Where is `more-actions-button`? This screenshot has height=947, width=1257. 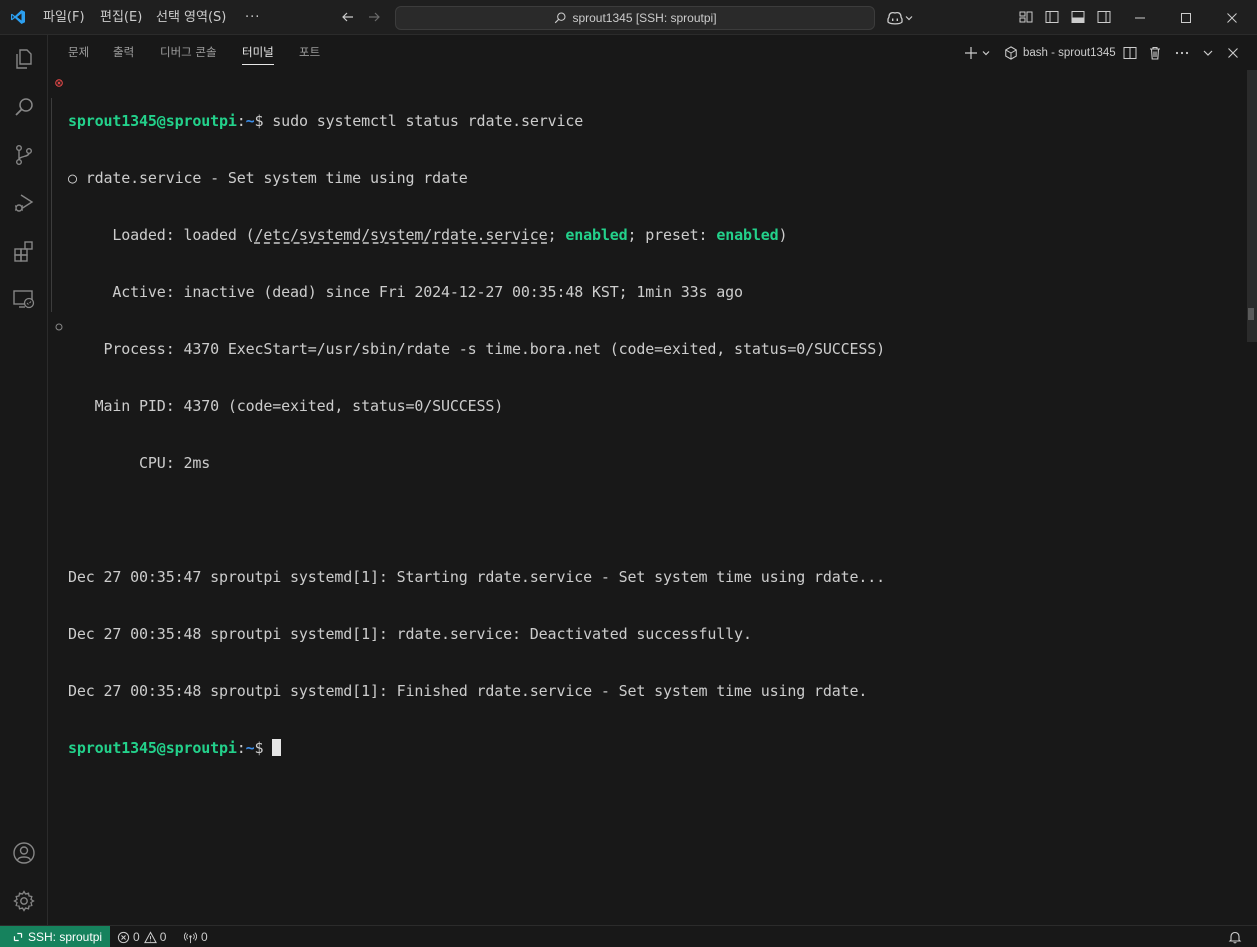 more-actions-button is located at coordinates (1182, 53).